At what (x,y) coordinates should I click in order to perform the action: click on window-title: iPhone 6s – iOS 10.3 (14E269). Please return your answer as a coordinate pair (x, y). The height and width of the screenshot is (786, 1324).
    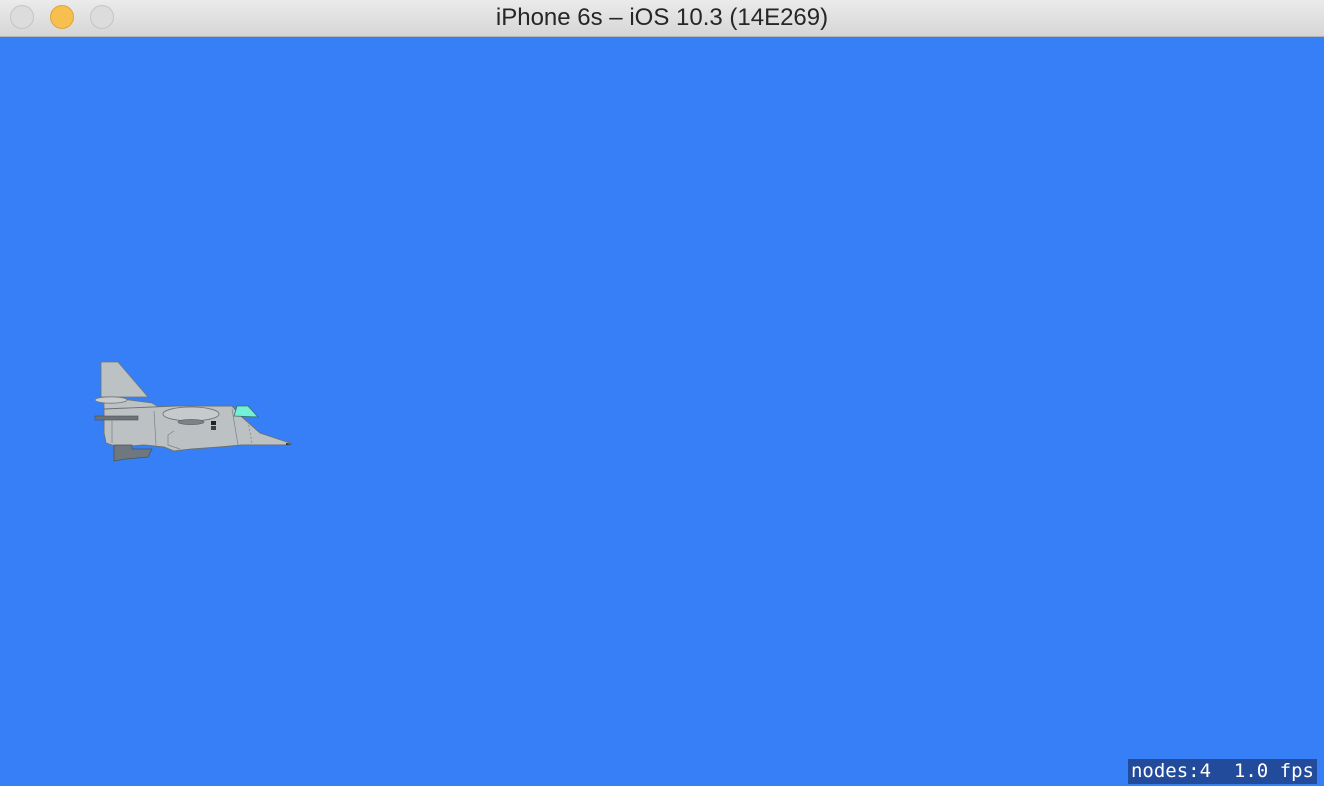
    Looking at the image, I should click on (662, 17).